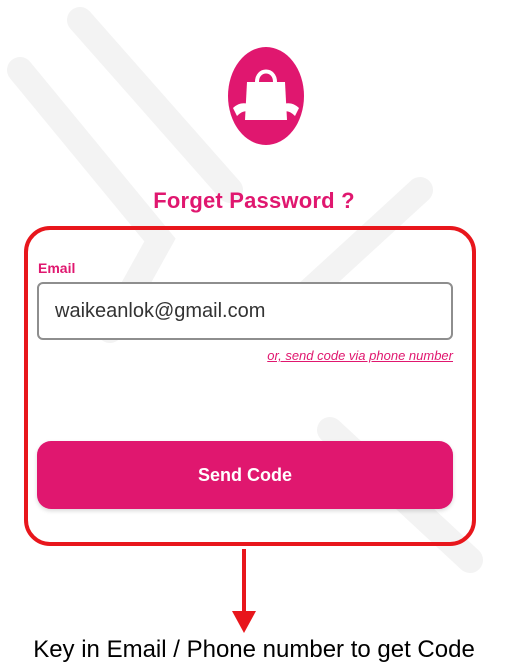 Image resolution: width=508 pixels, height=672 pixels. I want to click on send-via-phone-link: or, send code via phone number, so click(360, 355).